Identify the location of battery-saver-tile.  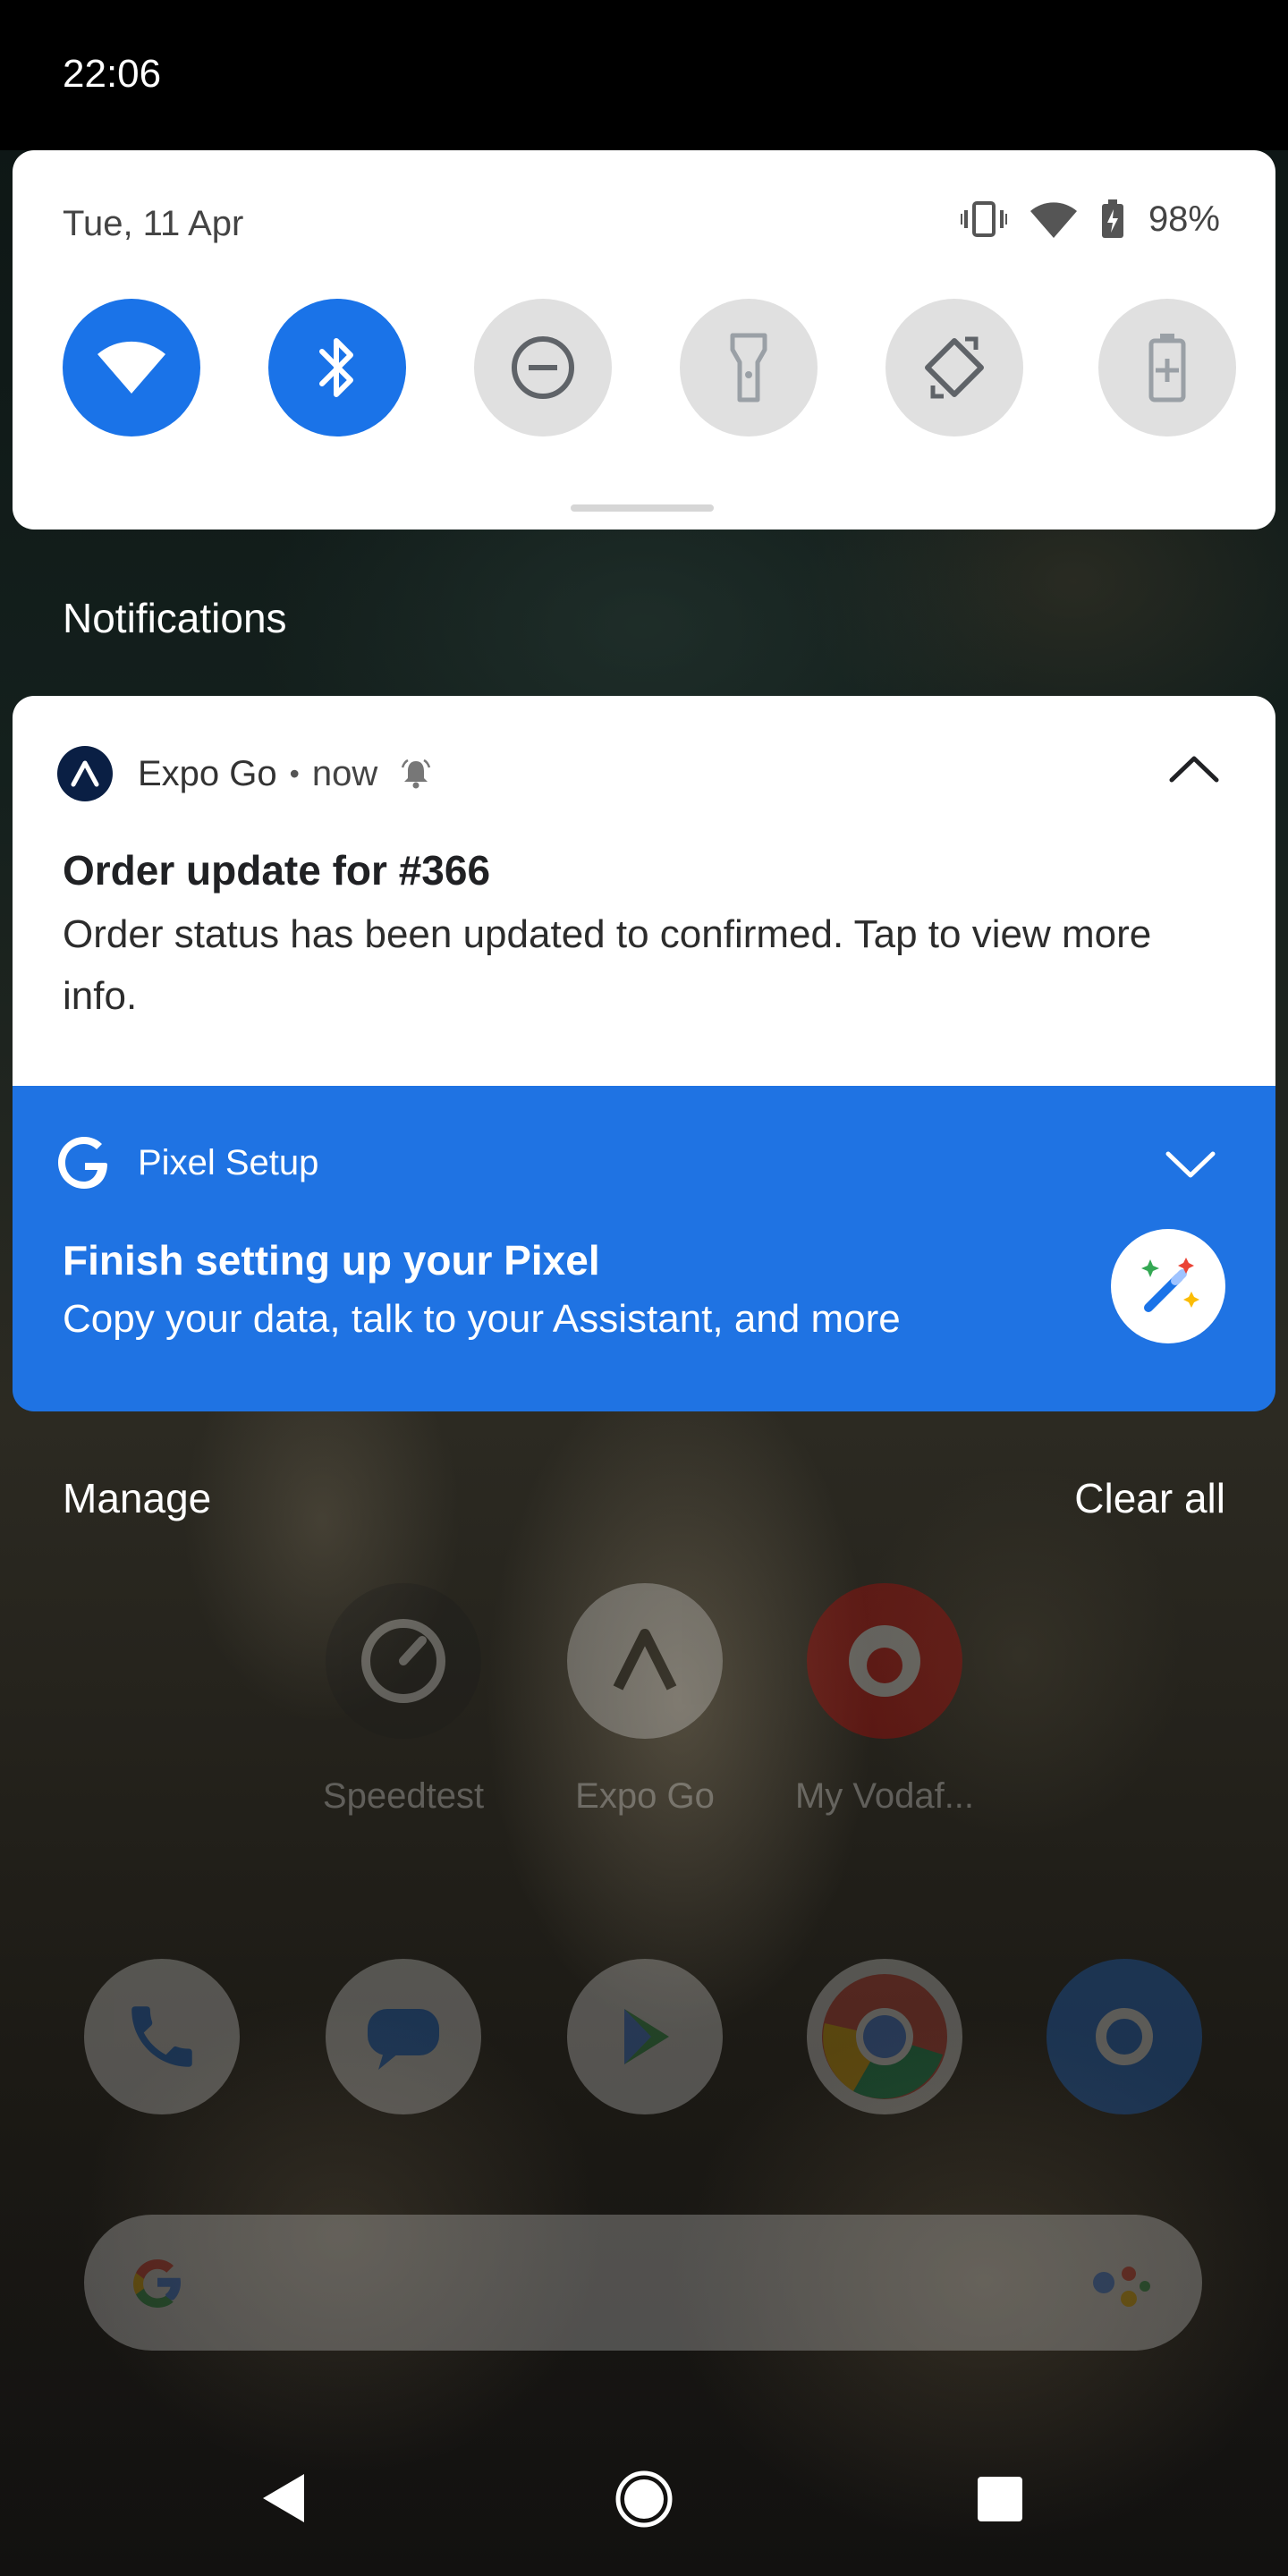
(1167, 367).